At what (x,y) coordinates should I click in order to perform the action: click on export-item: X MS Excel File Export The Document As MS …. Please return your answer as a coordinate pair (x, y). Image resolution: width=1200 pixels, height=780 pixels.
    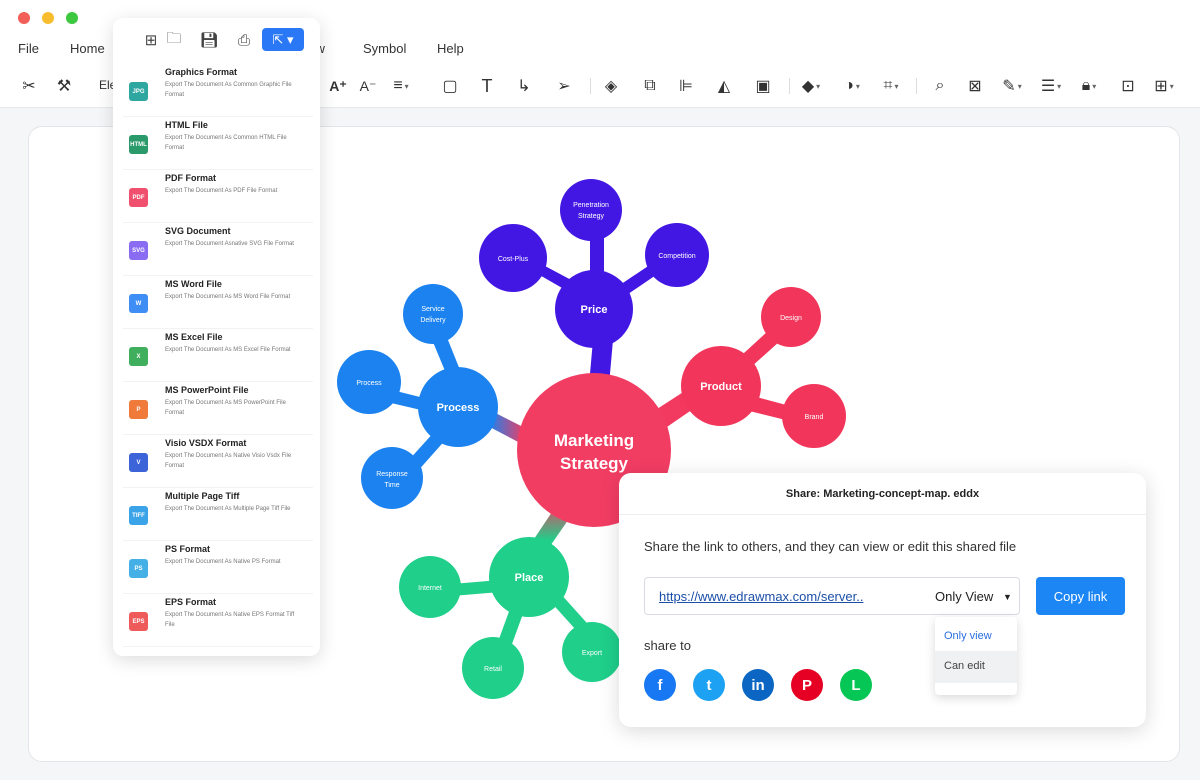
    Looking at the image, I should click on (218, 355).